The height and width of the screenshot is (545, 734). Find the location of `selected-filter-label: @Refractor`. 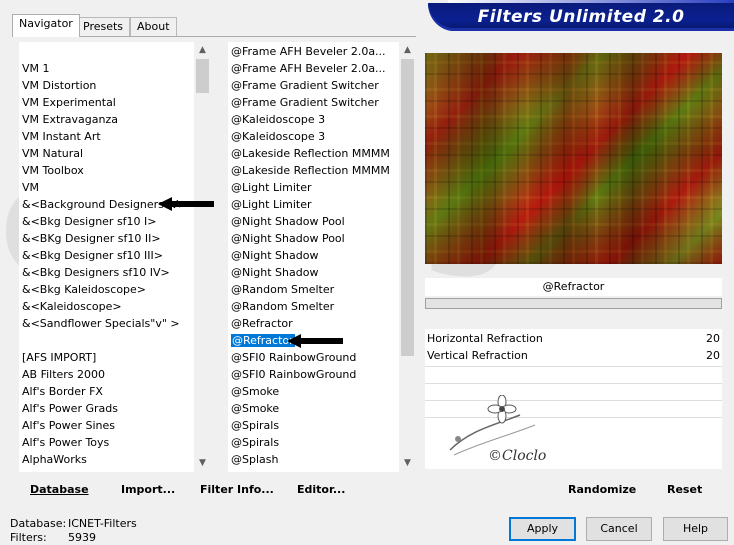

selected-filter-label: @Refractor is located at coordinates (263, 340).